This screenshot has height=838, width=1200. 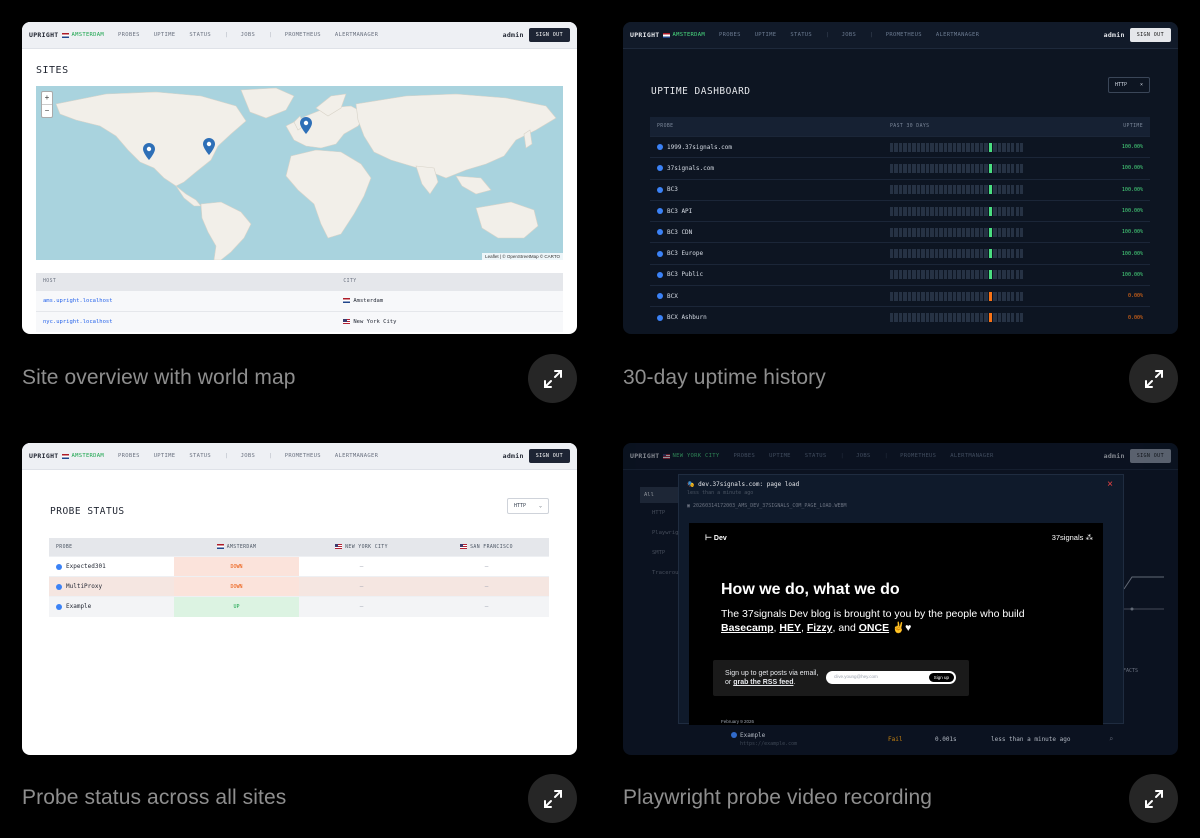 I want to click on probe-type-select: HTTP ×, so click(x=1129, y=85).